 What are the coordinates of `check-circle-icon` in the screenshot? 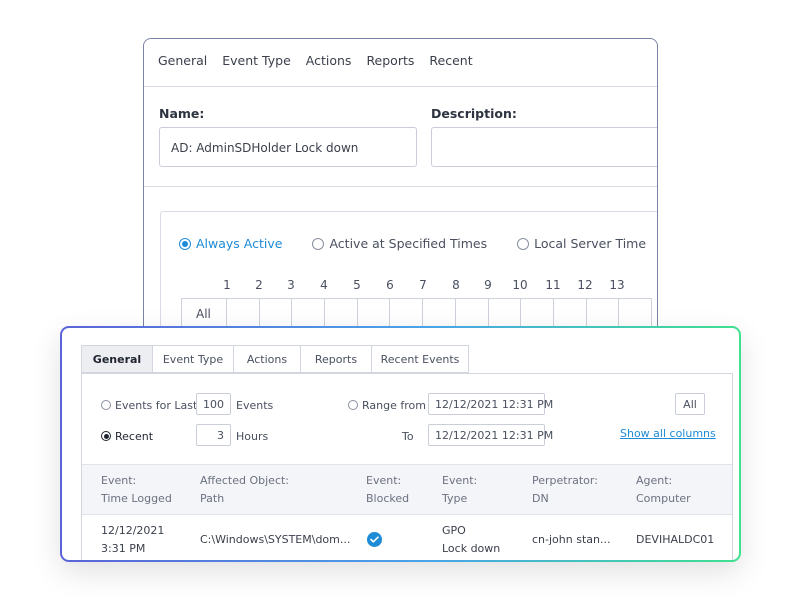 It's located at (374, 539).